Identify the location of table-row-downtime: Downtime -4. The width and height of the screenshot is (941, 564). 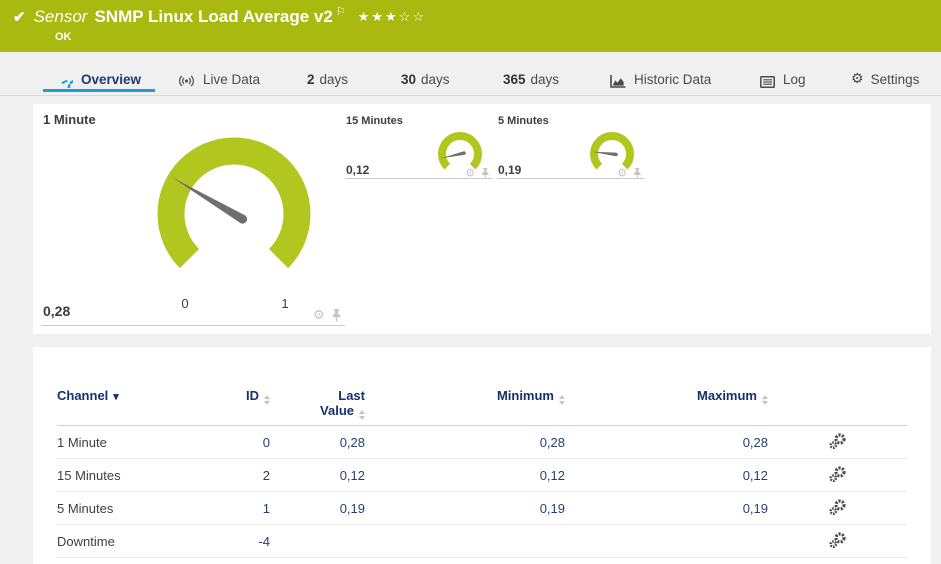
(482, 541).